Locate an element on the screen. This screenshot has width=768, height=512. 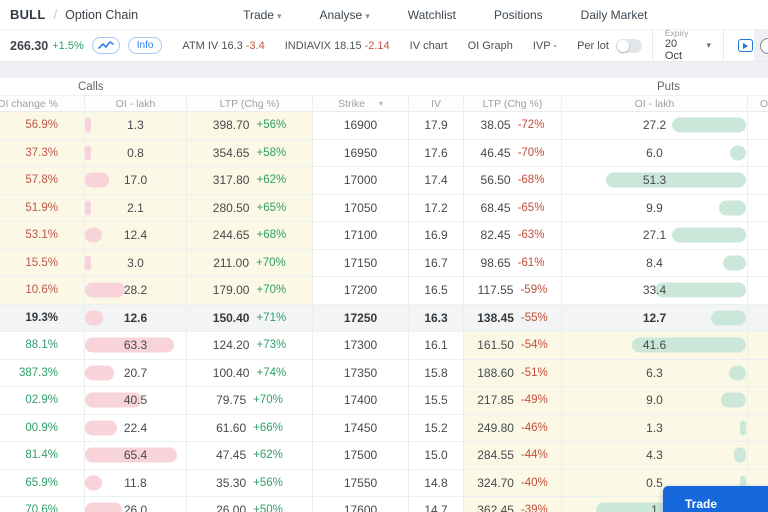
expiry-select: Expiry 20 Oct ▾ is located at coordinates (688, 45).